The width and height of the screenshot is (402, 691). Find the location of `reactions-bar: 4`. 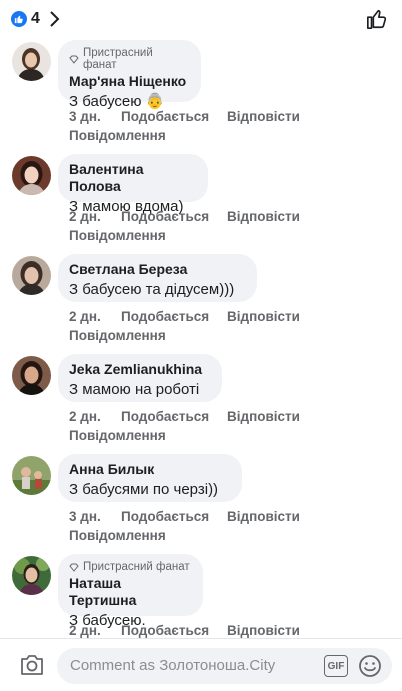

reactions-bar: 4 is located at coordinates (201, 20).